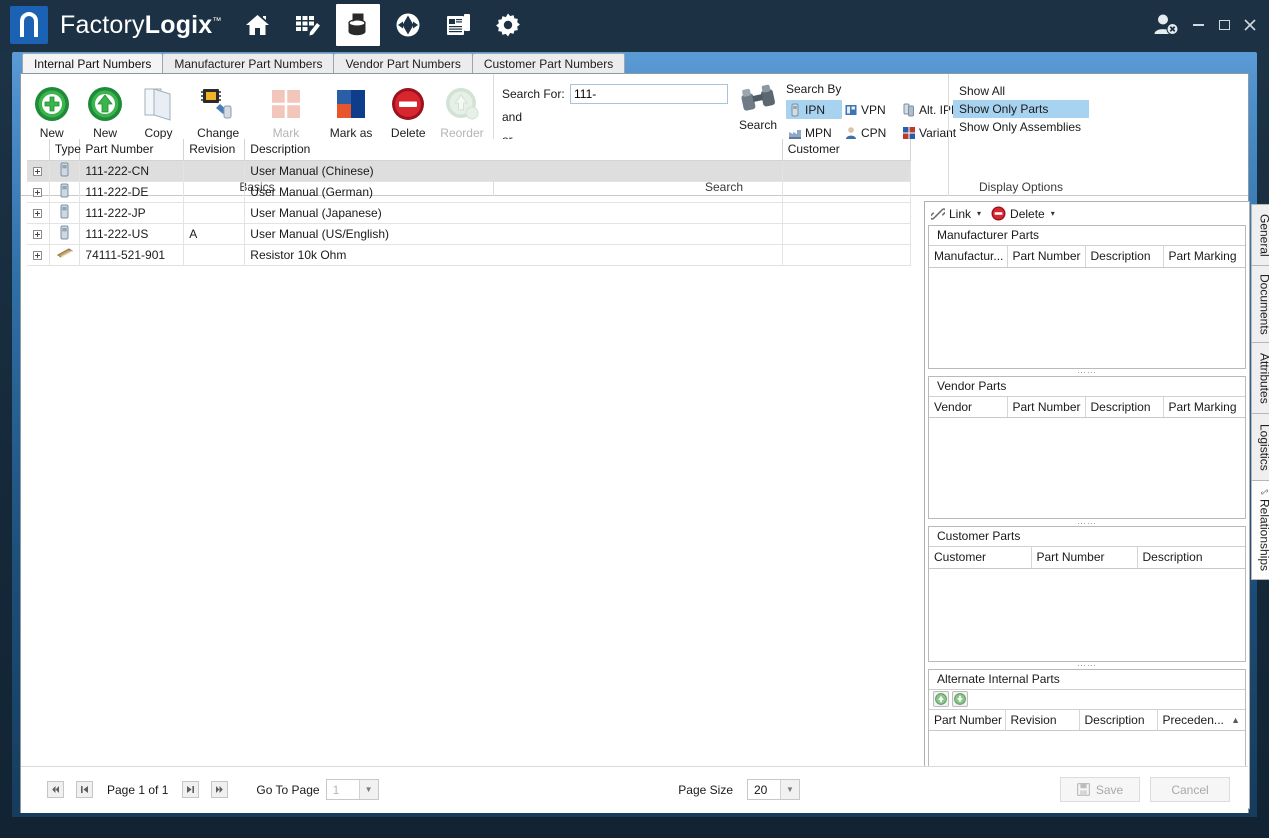 The height and width of the screenshot is (838, 1269). I want to click on tab-label: Internal Part Numbers, so click(93, 64).